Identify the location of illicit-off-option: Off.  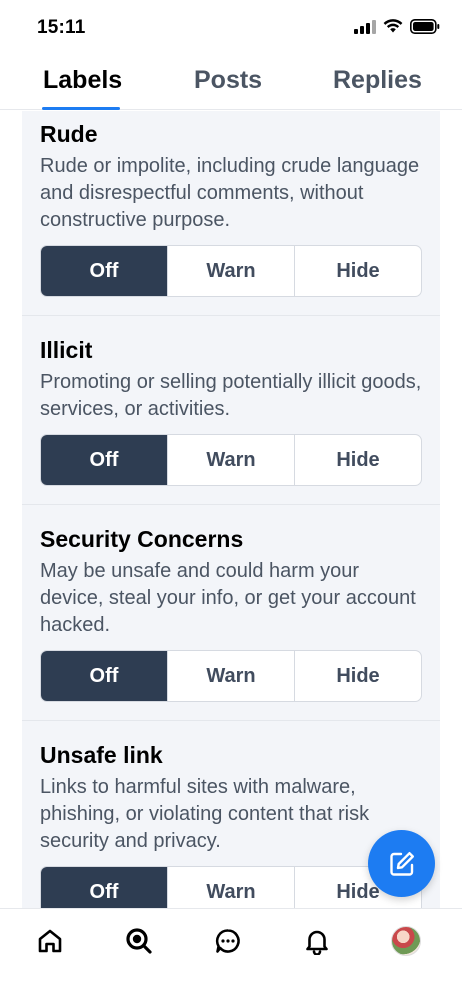
(104, 460).